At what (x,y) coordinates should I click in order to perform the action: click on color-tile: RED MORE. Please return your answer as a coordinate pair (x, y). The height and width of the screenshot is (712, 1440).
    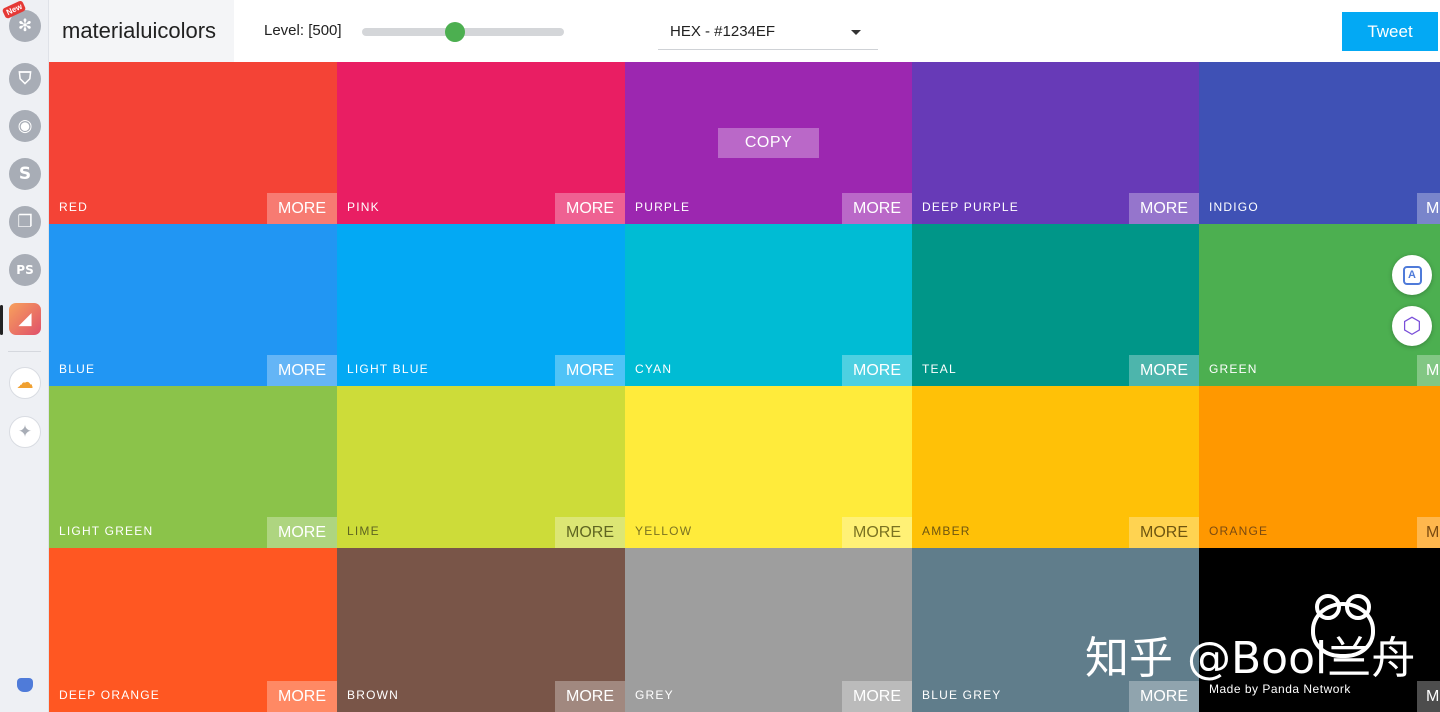
    Looking at the image, I should click on (193, 143).